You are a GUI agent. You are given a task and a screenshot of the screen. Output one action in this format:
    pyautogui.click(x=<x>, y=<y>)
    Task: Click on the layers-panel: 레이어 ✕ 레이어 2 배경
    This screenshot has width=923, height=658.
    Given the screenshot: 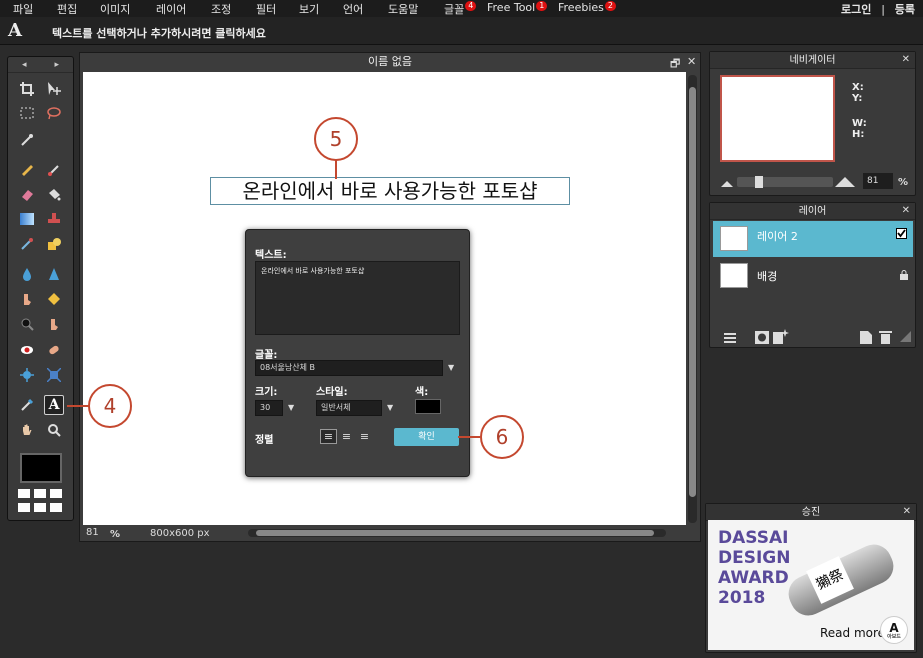 What is the action you would take?
    pyautogui.click(x=812, y=275)
    